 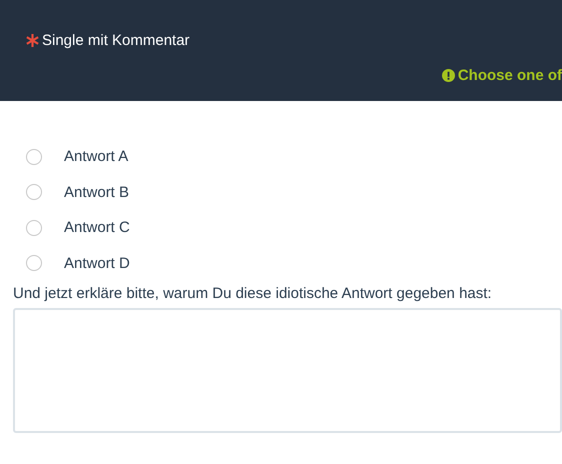 I want to click on hint-text: Choose one of, so click(x=510, y=75).